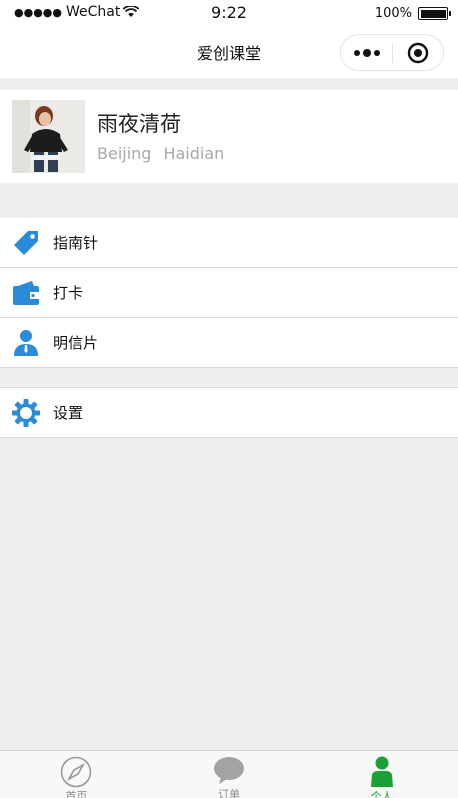 The width and height of the screenshot is (458, 798). What do you see at coordinates (194, 153) in the screenshot?
I see `district: Haidian` at bounding box center [194, 153].